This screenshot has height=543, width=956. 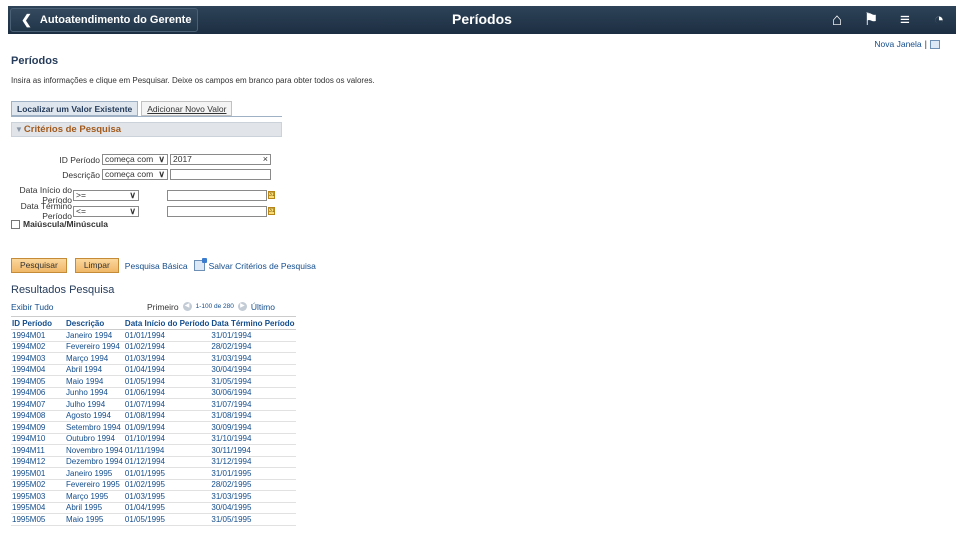 What do you see at coordinates (38, 519) in the screenshot?
I see `cell-id: 1995M05` at bounding box center [38, 519].